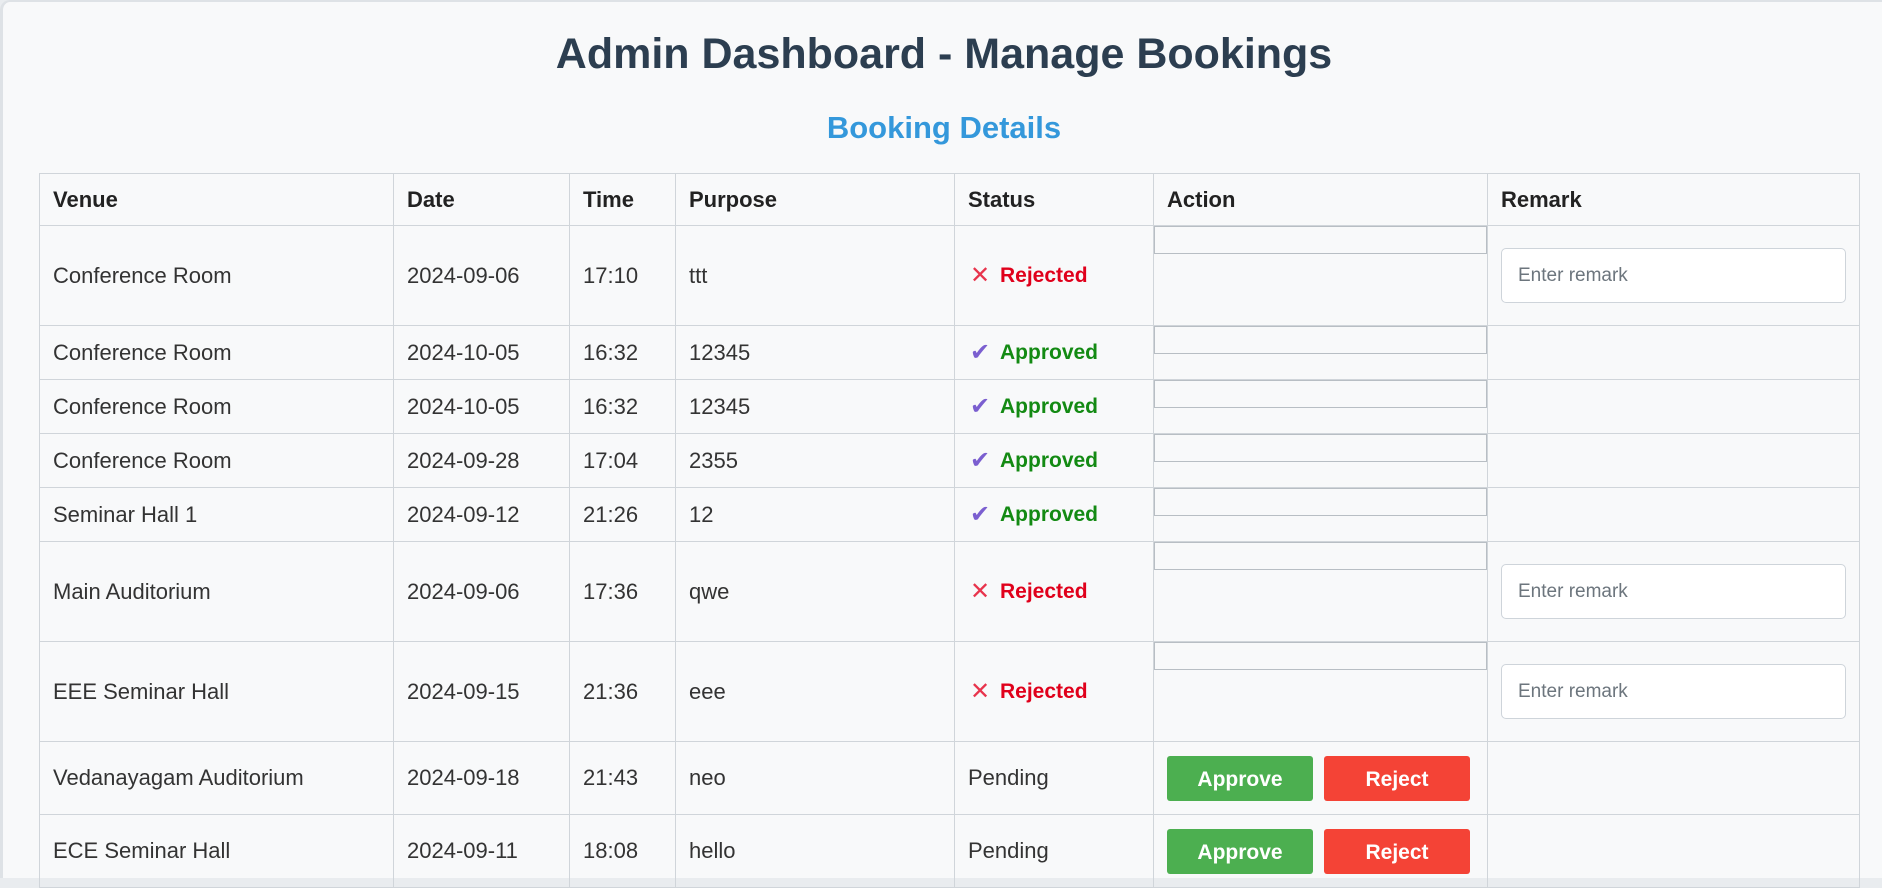 The image size is (1882, 888). What do you see at coordinates (815, 199) in the screenshot?
I see `column-header-purpose: Purpose` at bounding box center [815, 199].